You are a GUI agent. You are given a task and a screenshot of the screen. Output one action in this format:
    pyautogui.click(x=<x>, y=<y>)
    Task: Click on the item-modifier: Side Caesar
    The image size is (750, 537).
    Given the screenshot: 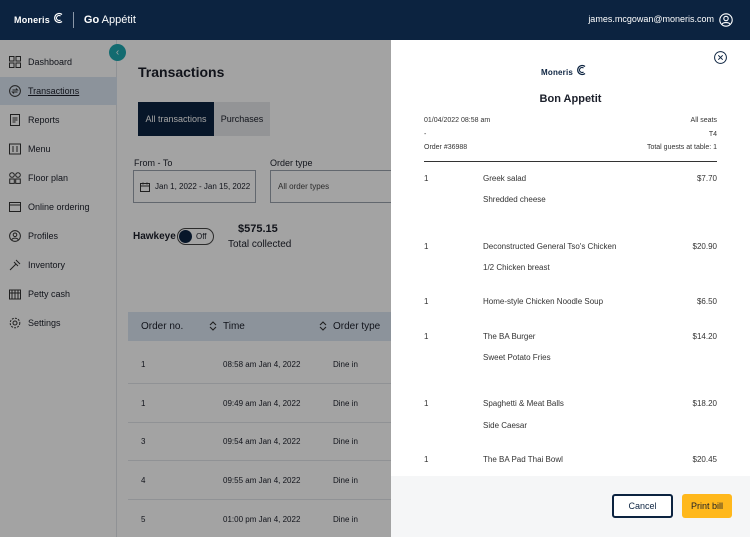 What is the action you would take?
    pyautogui.click(x=505, y=425)
    